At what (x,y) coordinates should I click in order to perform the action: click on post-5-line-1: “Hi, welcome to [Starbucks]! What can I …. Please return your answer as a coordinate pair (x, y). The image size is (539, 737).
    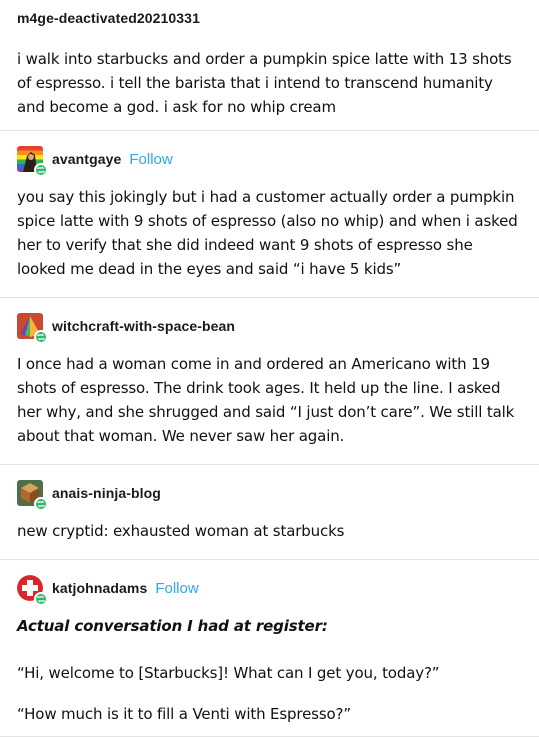
    Looking at the image, I should click on (228, 673).